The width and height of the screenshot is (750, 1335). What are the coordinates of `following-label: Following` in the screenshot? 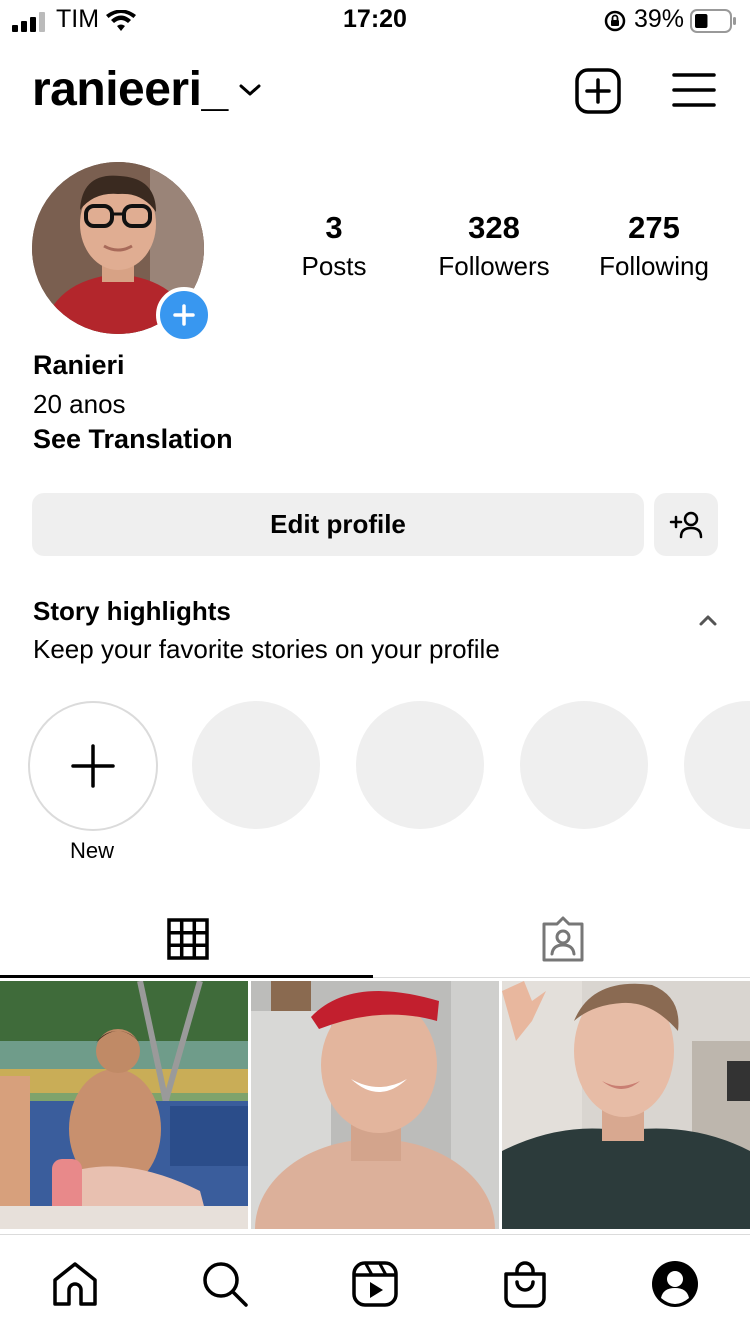 It's located at (654, 266).